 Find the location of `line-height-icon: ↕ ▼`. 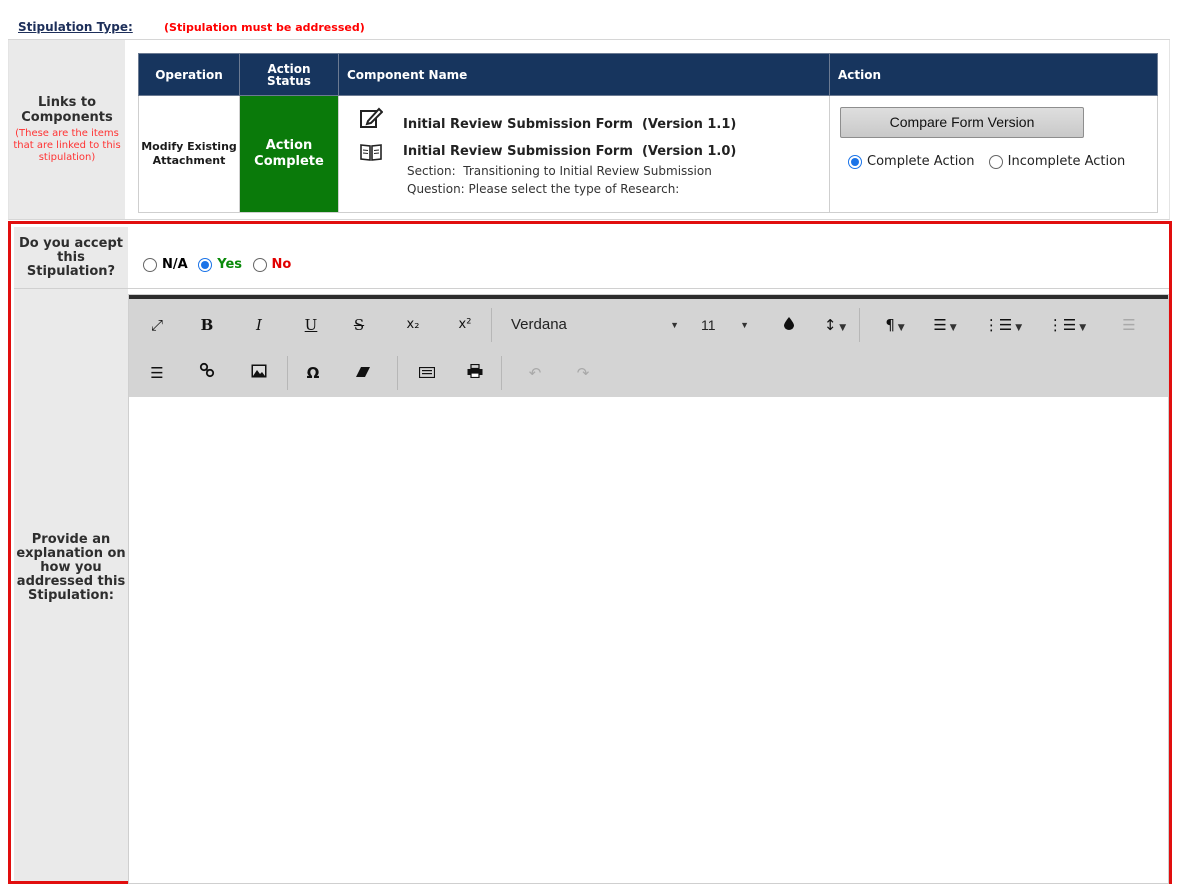

line-height-icon: ↕ ▼ is located at coordinates (835, 325).